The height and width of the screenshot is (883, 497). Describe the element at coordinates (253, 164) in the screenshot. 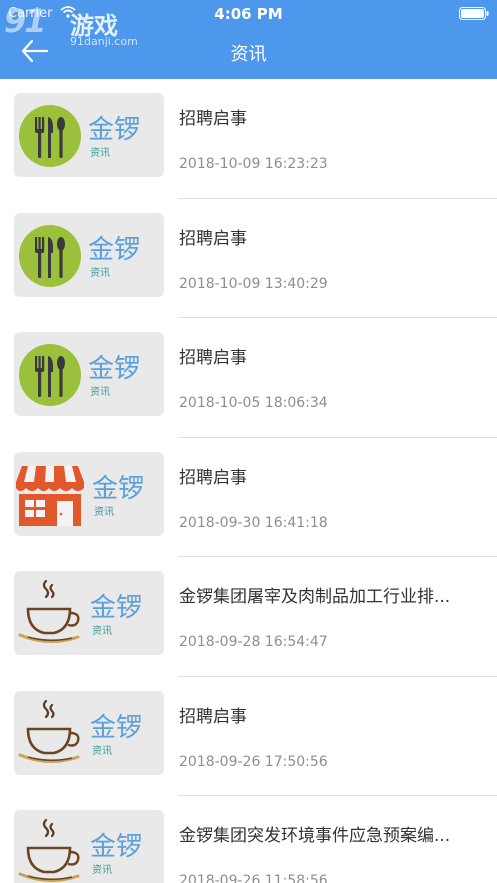

I see `news-date: 2018-10-09 16:23:23` at that location.